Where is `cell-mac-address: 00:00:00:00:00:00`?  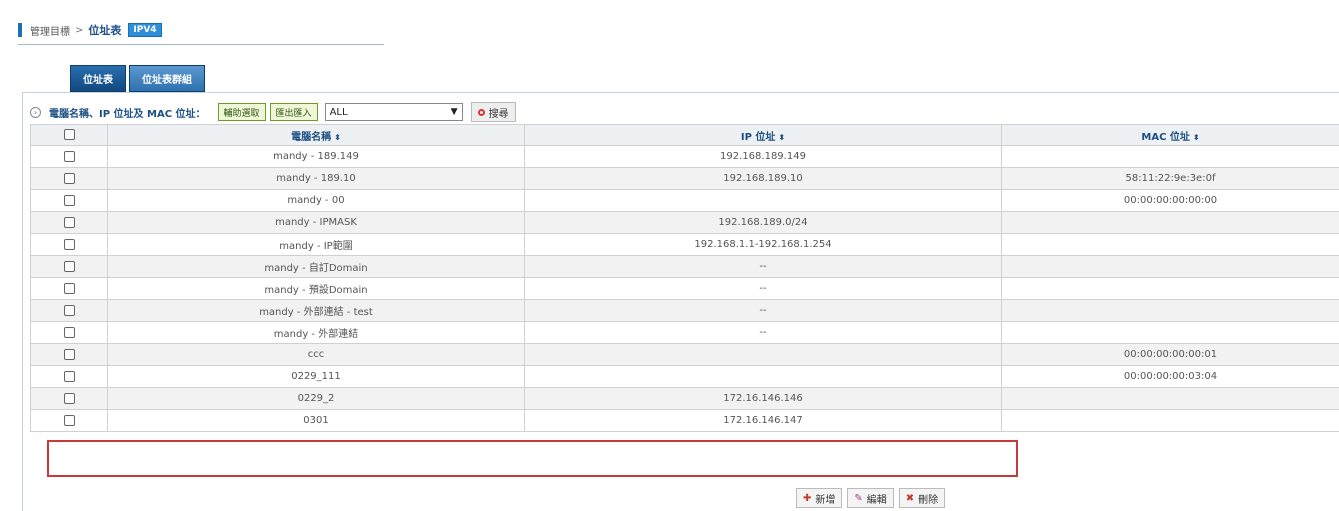
cell-mac-address: 00:00:00:00:00:00 is located at coordinates (1170, 200).